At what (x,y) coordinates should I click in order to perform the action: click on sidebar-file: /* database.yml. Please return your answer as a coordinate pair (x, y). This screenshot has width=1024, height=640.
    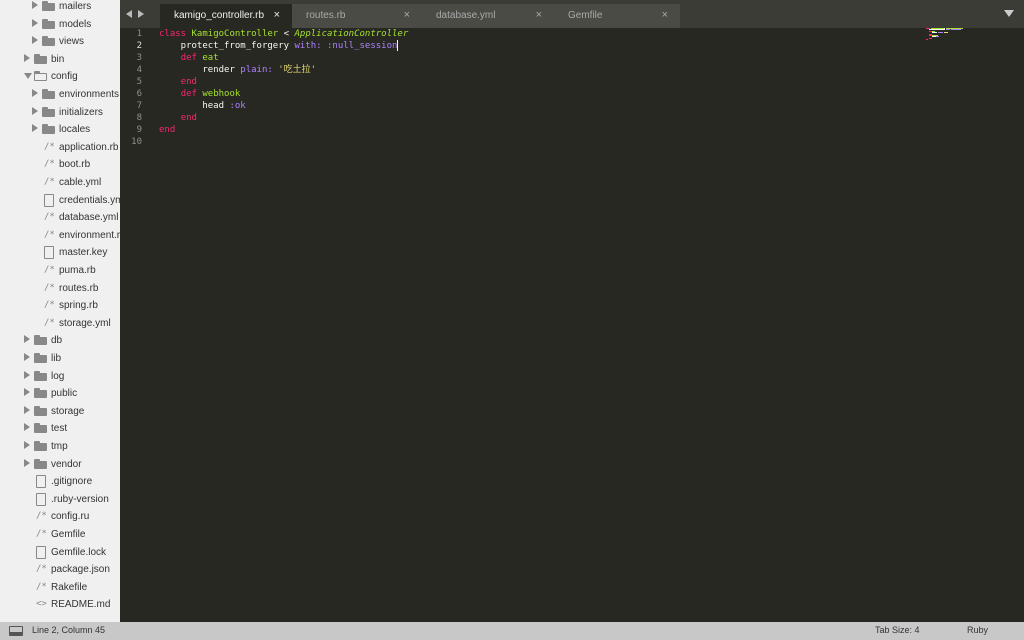
    Looking at the image, I should click on (60, 217).